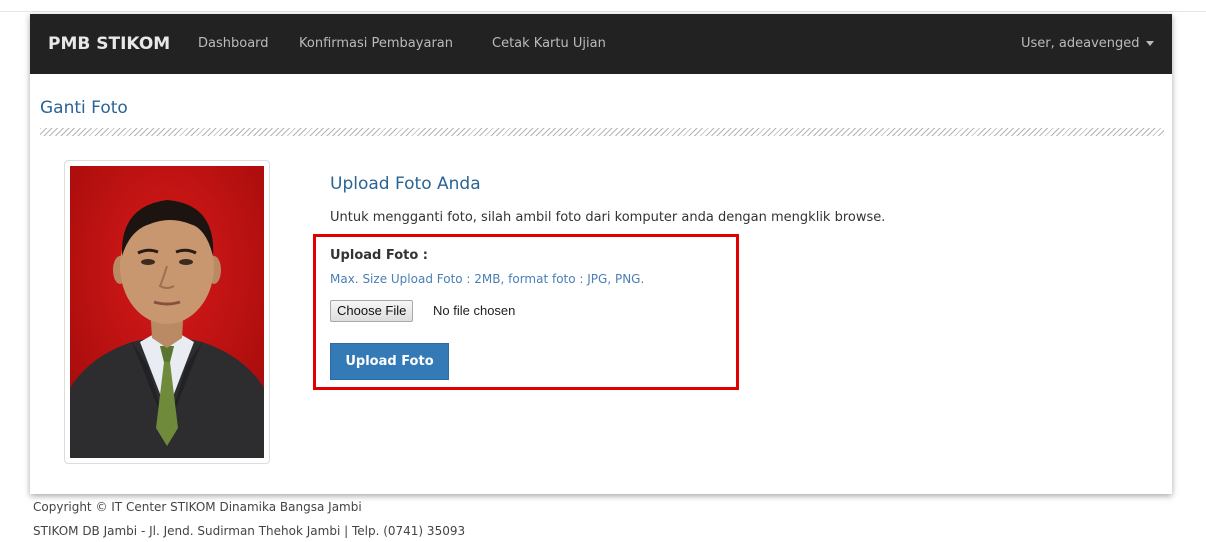 The height and width of the screenshot is (542, 1206). Describe the element at coordinates (379, 255) in the screenshot. I see `upload-field-label: Upload Foto :` at that location.